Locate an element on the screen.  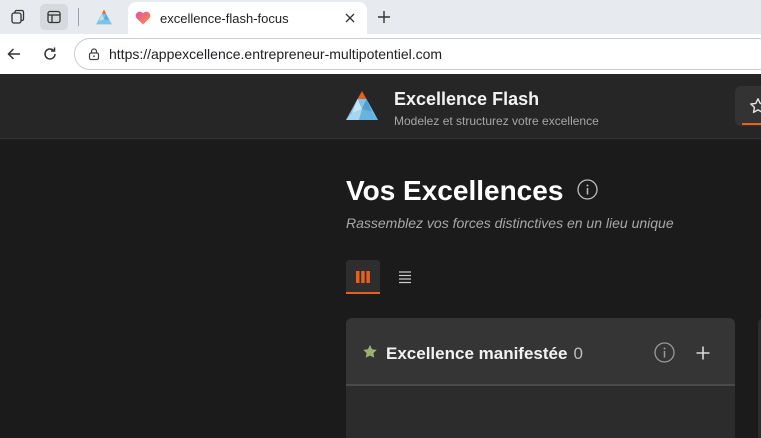
board-view-button is located at coordinates (363, 277).